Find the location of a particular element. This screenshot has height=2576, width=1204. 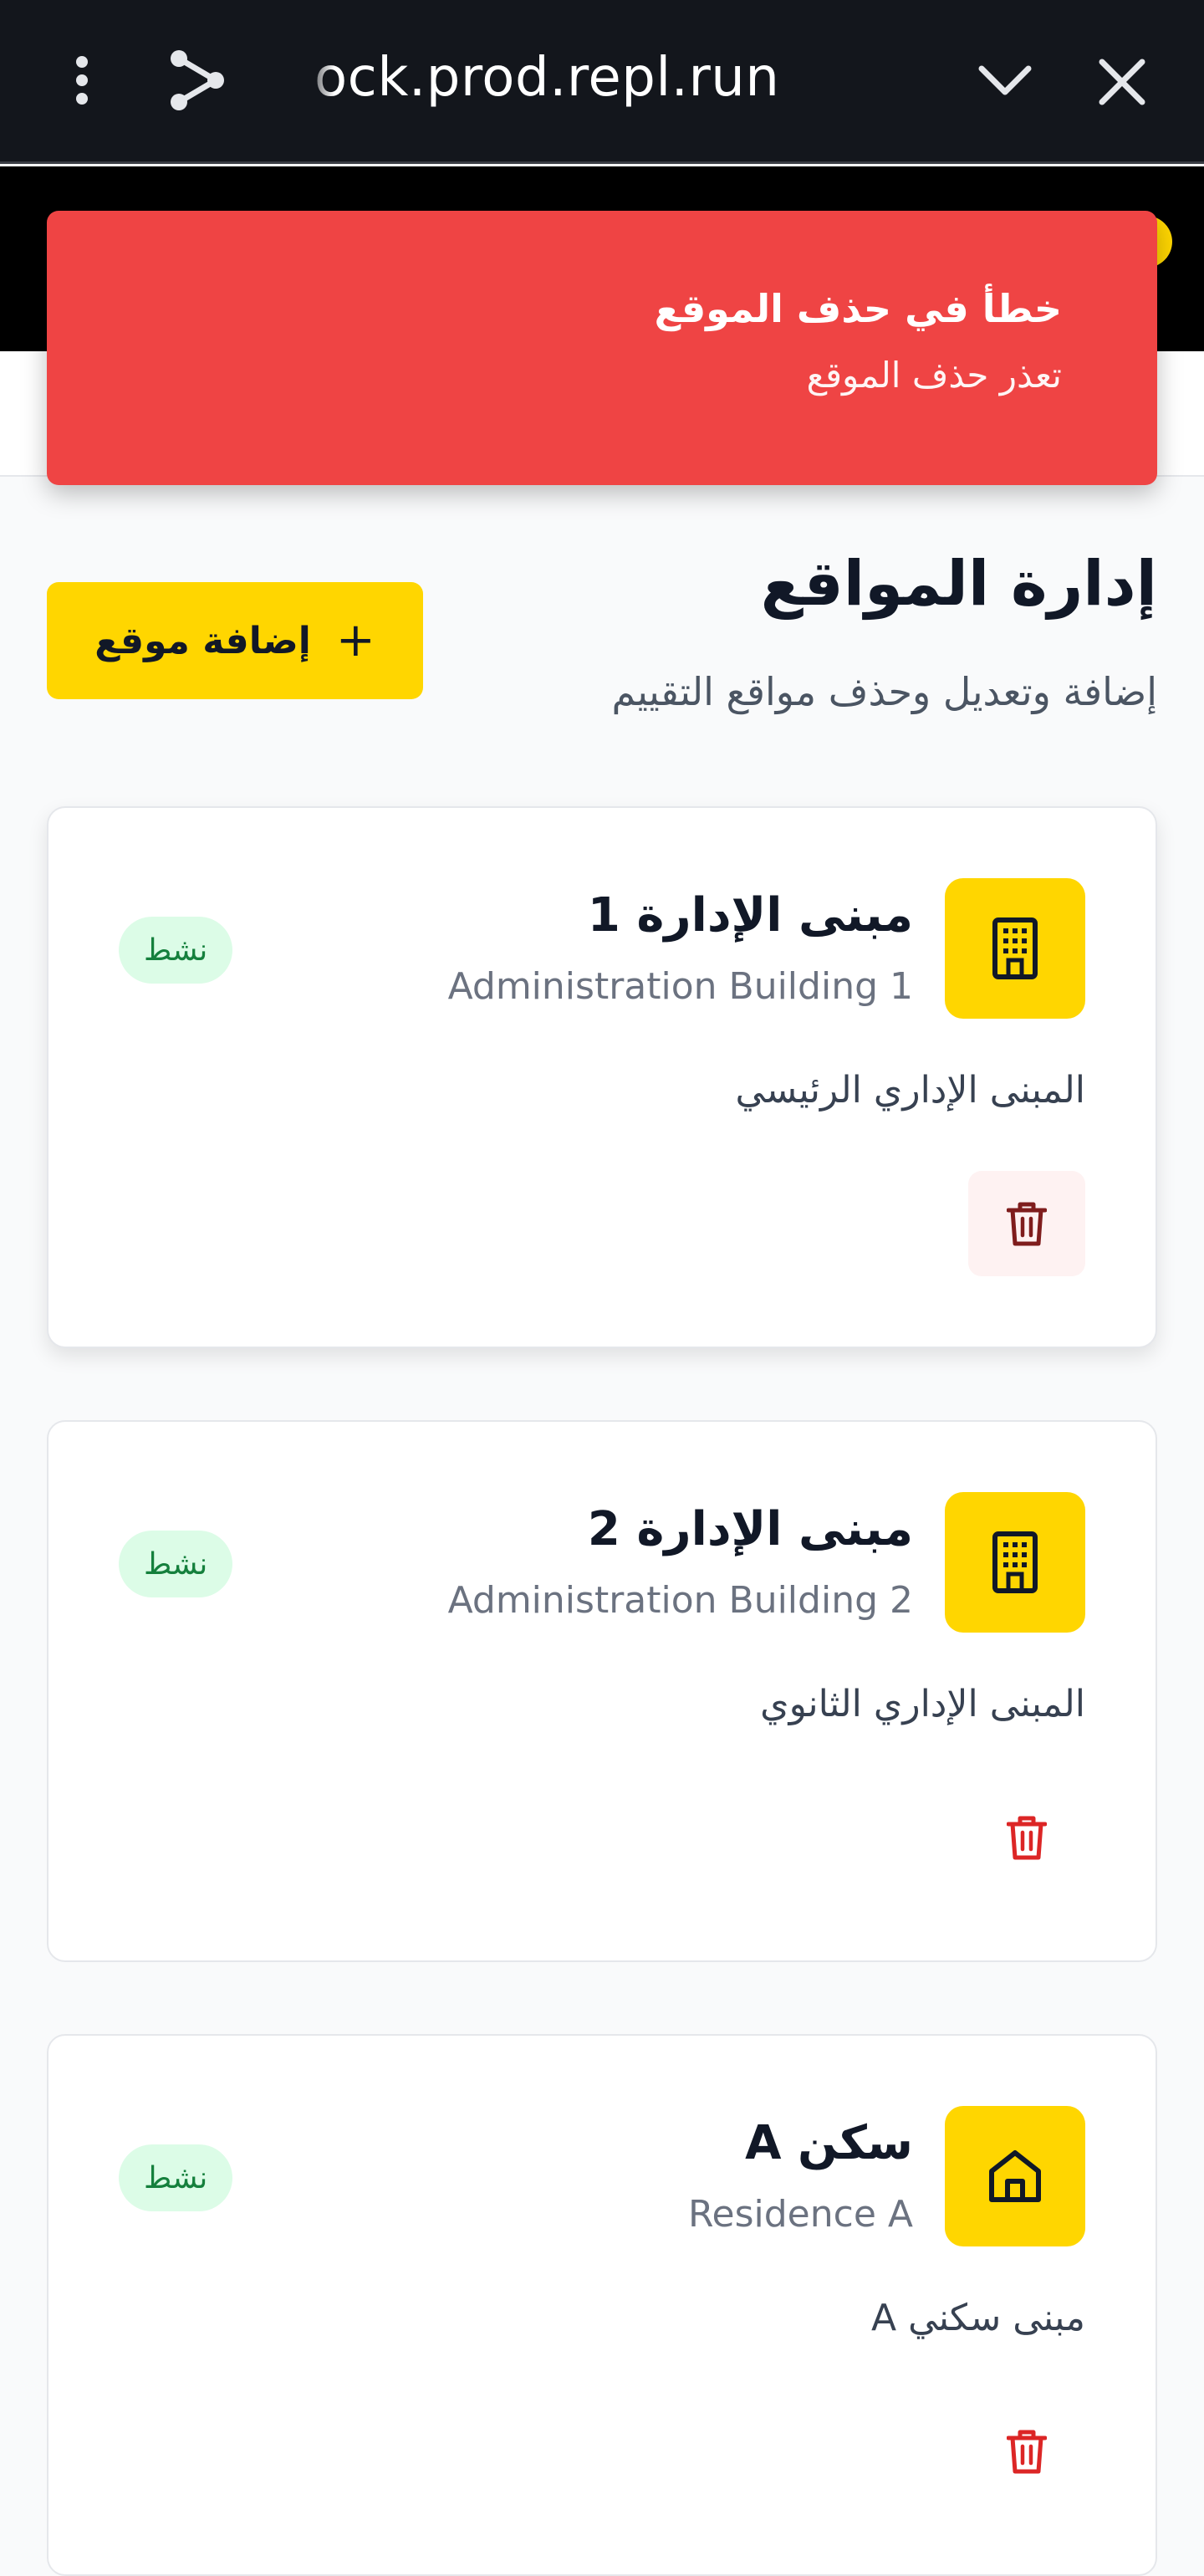

page-title: إدارة المواقع is located at coordinates (959, 584).